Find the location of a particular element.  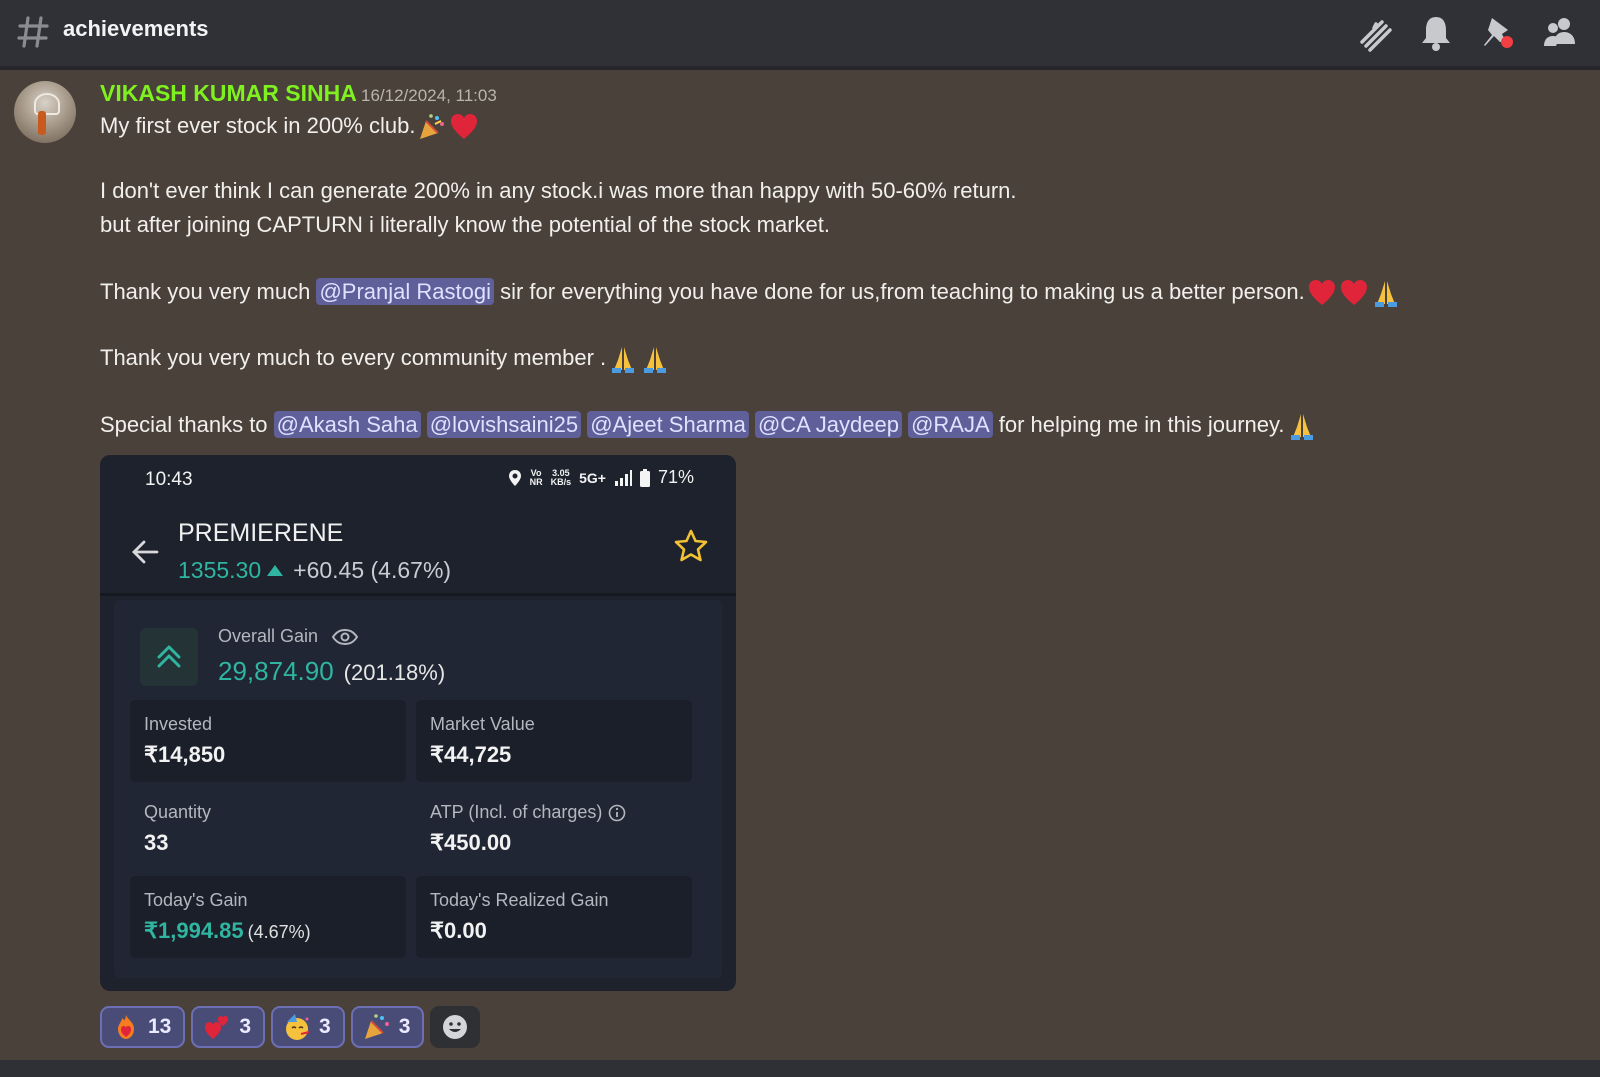

quantity-label: Quantity is located at coordinates (178, 812).